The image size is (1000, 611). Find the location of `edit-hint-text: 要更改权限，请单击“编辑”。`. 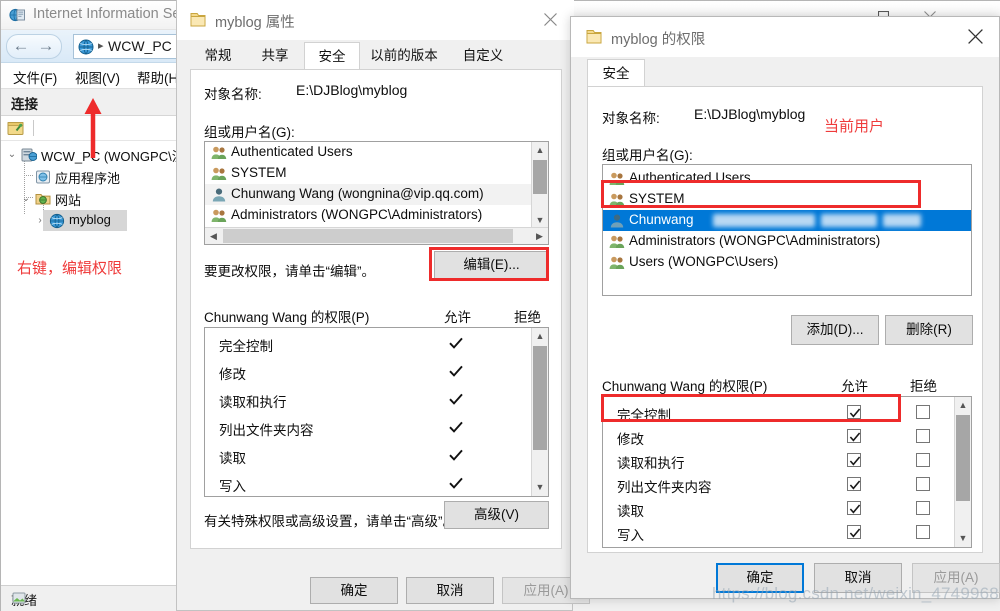

edit-hint-text: 要更改权限，请单击“编辑”。 is located at coordinates (289, 271).